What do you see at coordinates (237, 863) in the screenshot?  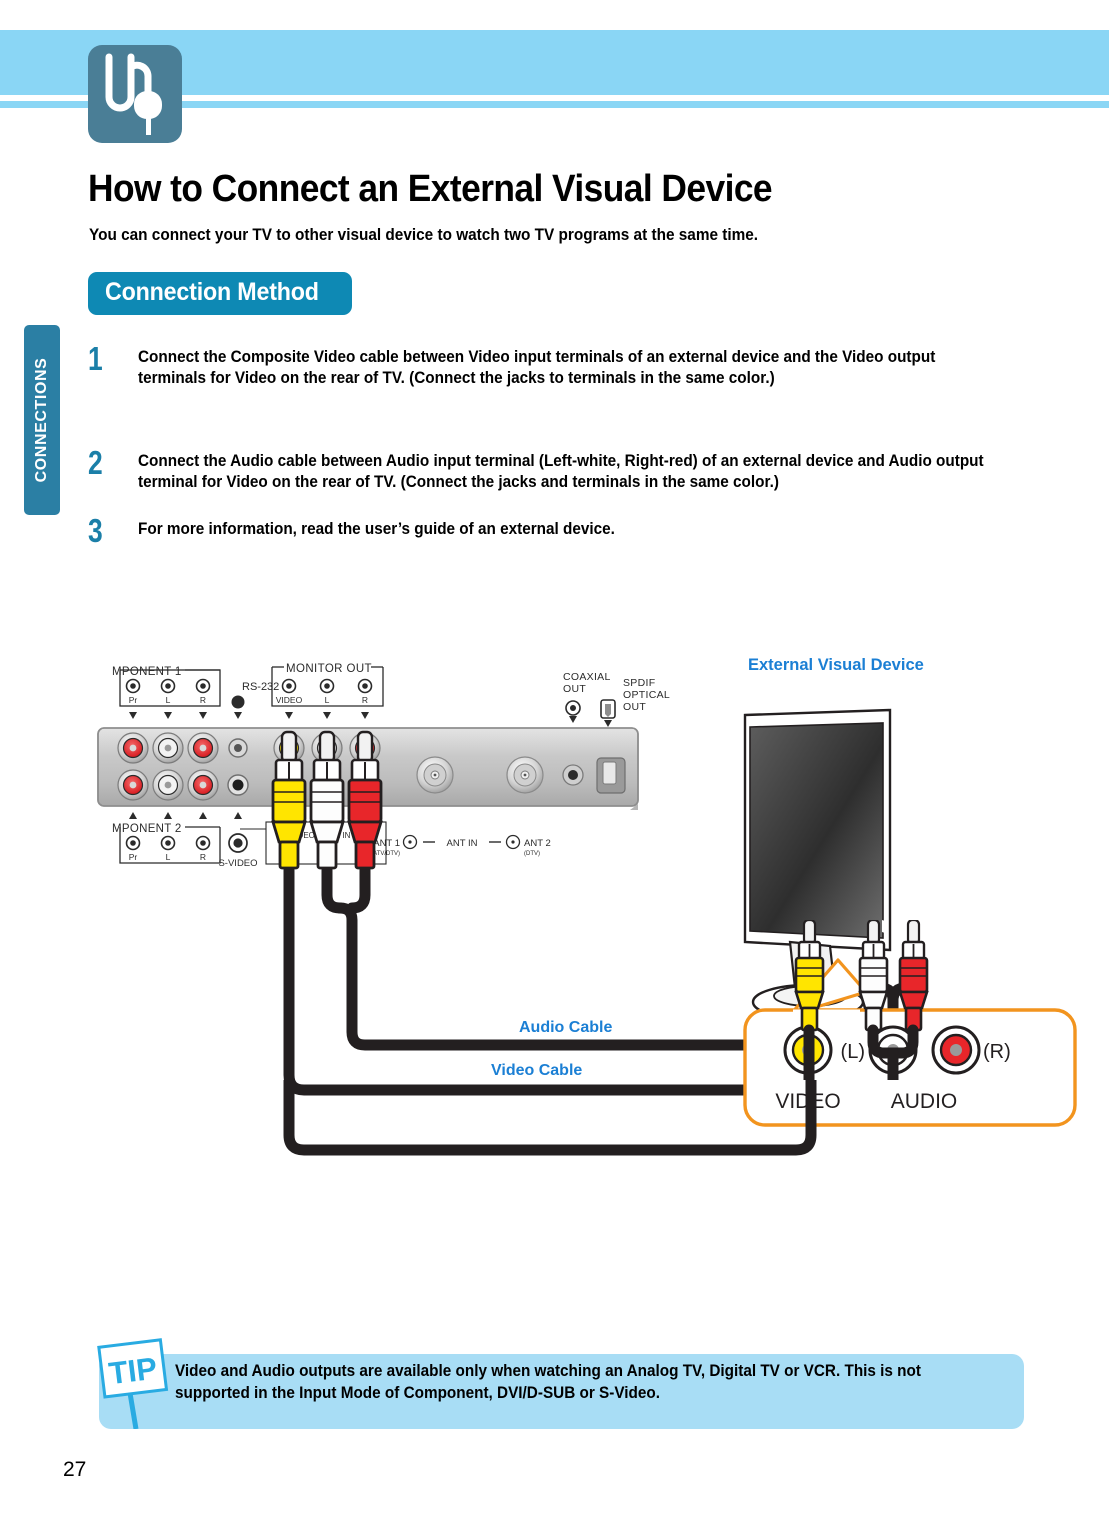 I see `svideo-label: S-VIDEO` at bounding box center [237, 863].